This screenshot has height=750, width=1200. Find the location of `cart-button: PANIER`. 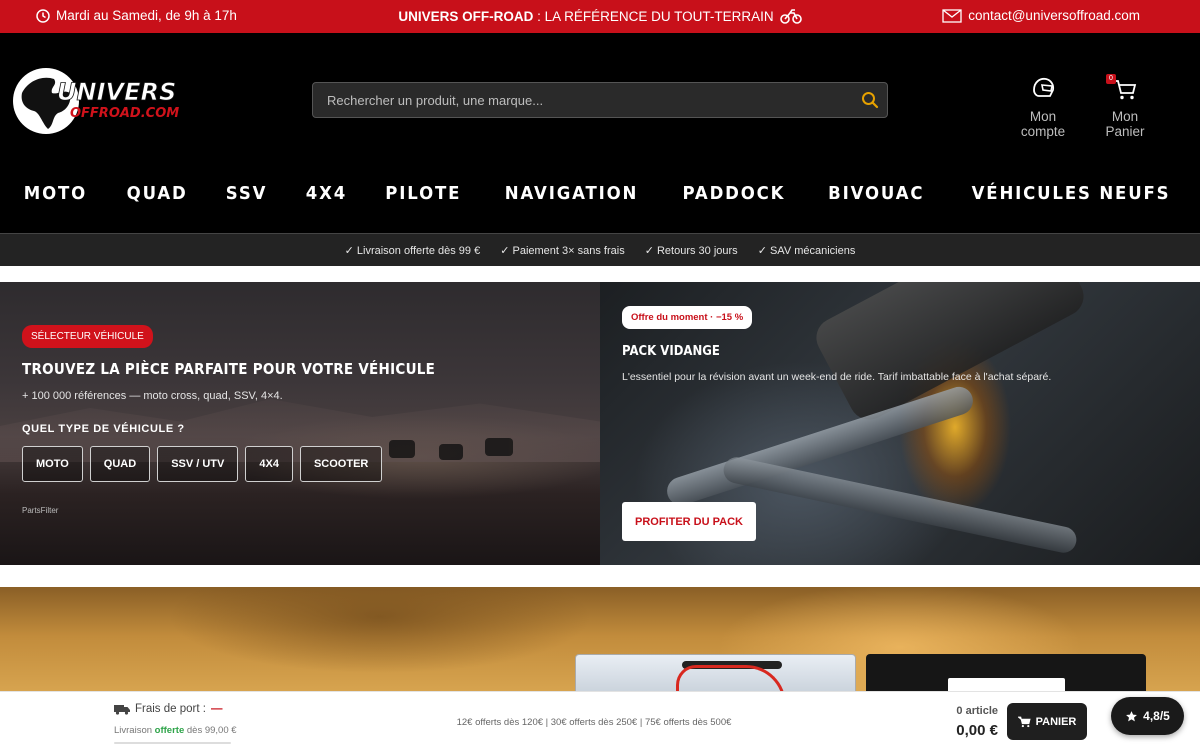

cart-button: PANIER is located at coordinates (1047, 721).